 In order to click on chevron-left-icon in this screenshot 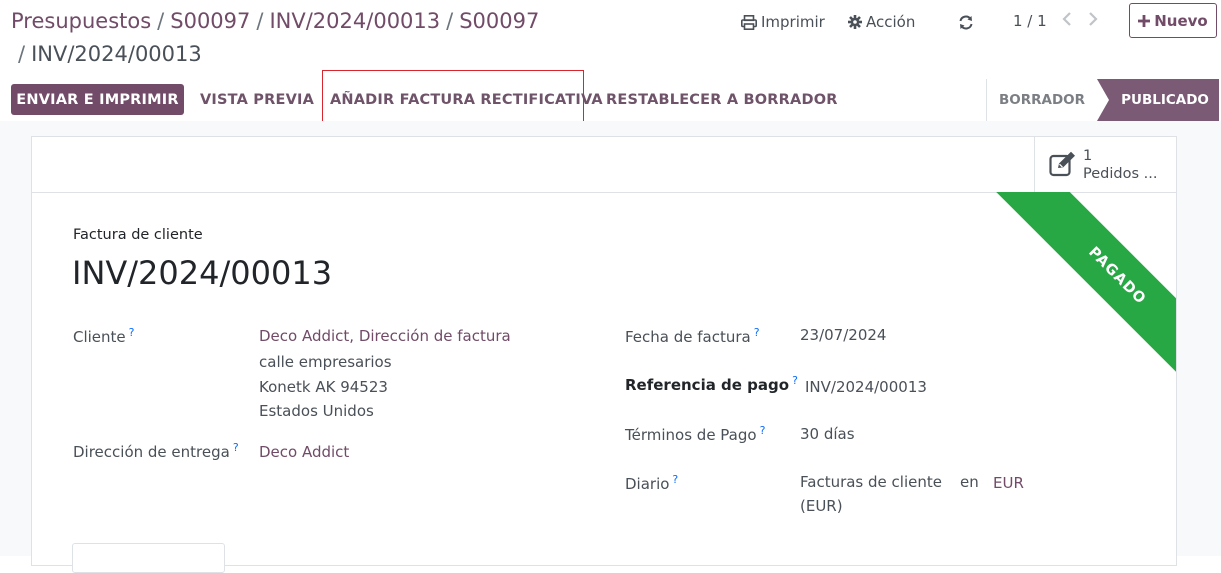, I will do `click(1066, 19)`.